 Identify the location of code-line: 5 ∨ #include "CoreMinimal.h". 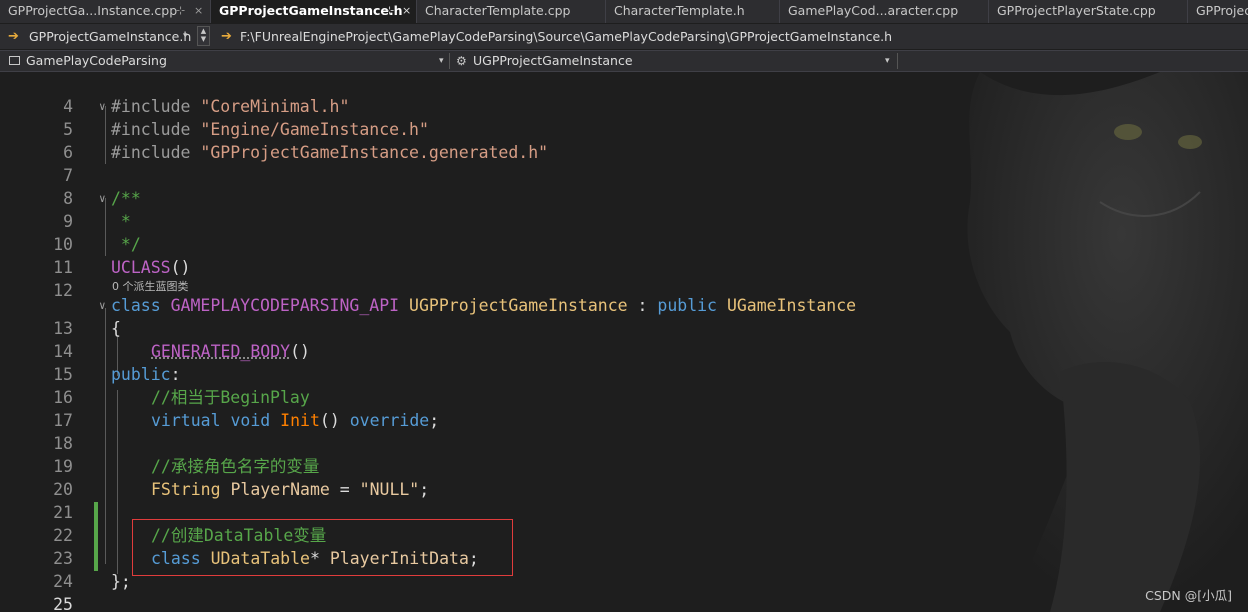
(624, 117).